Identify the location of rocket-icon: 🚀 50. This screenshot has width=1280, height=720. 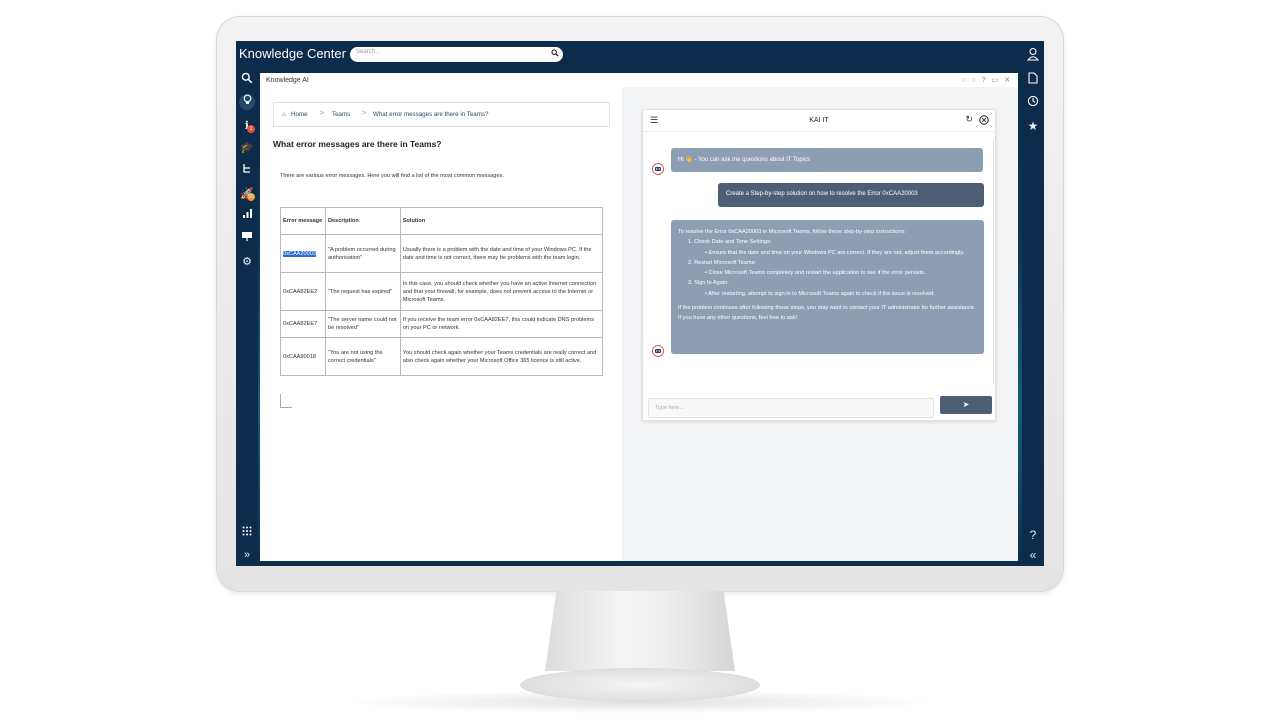
(247, 194).